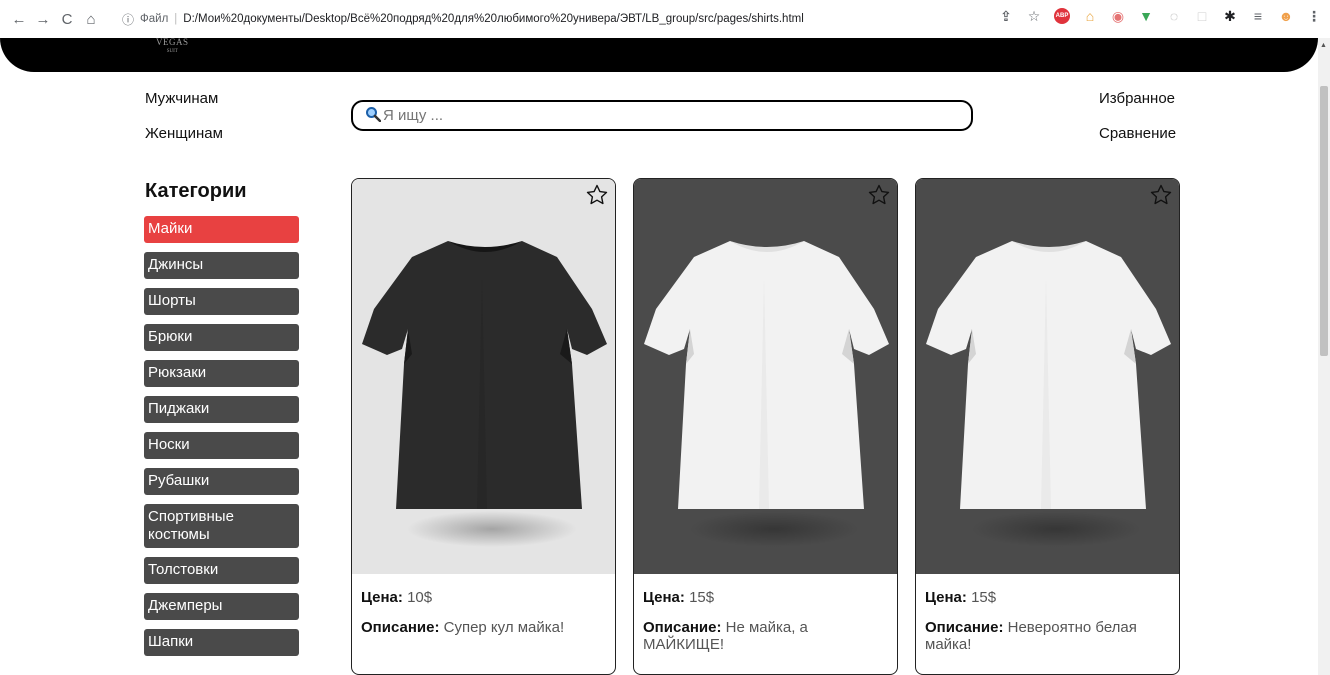 This screenshot has height=675, width=1330. I want to click on file-scheme-label: Файл, so click(154, 19).